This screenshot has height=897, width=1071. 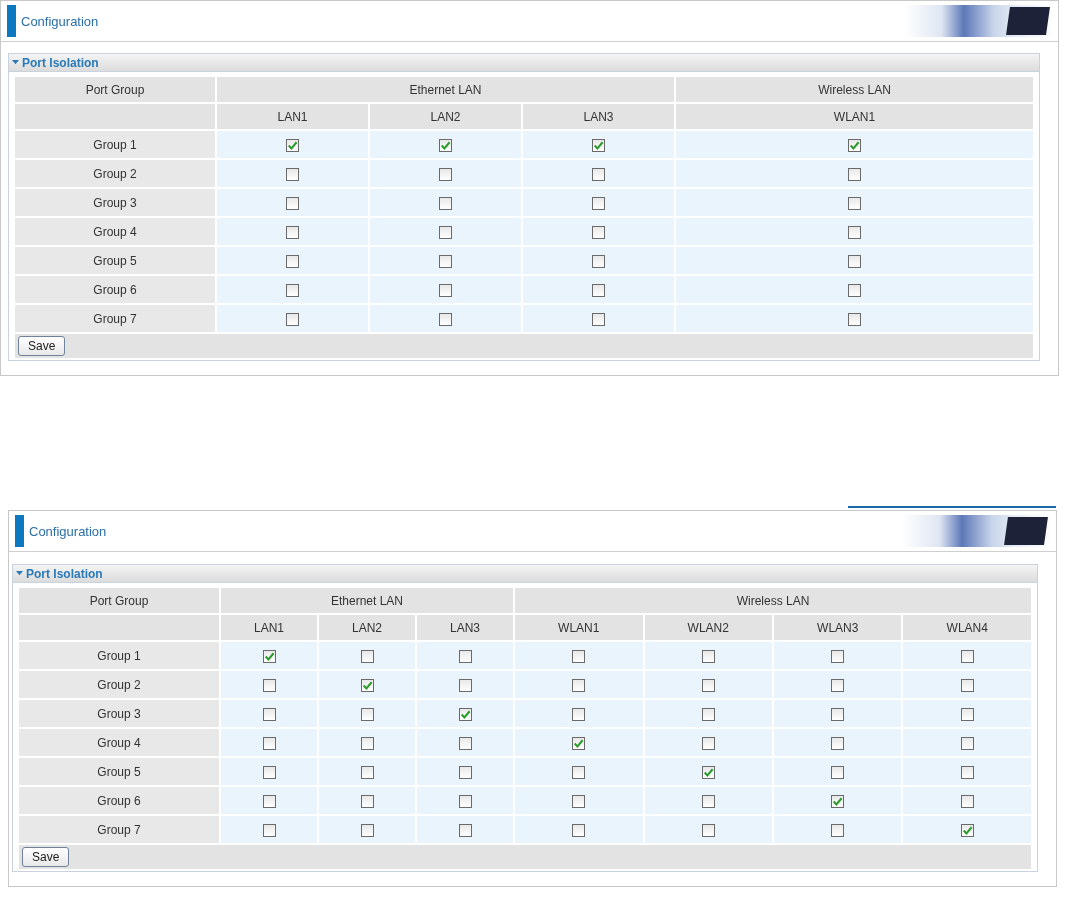 I want to click on column-header: LAN3, so click(x=599, y=116).